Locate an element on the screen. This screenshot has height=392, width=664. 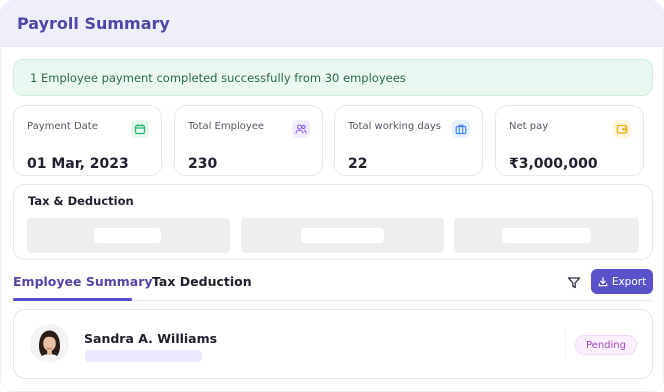
filter-icon is located at coordinates (574, 283).